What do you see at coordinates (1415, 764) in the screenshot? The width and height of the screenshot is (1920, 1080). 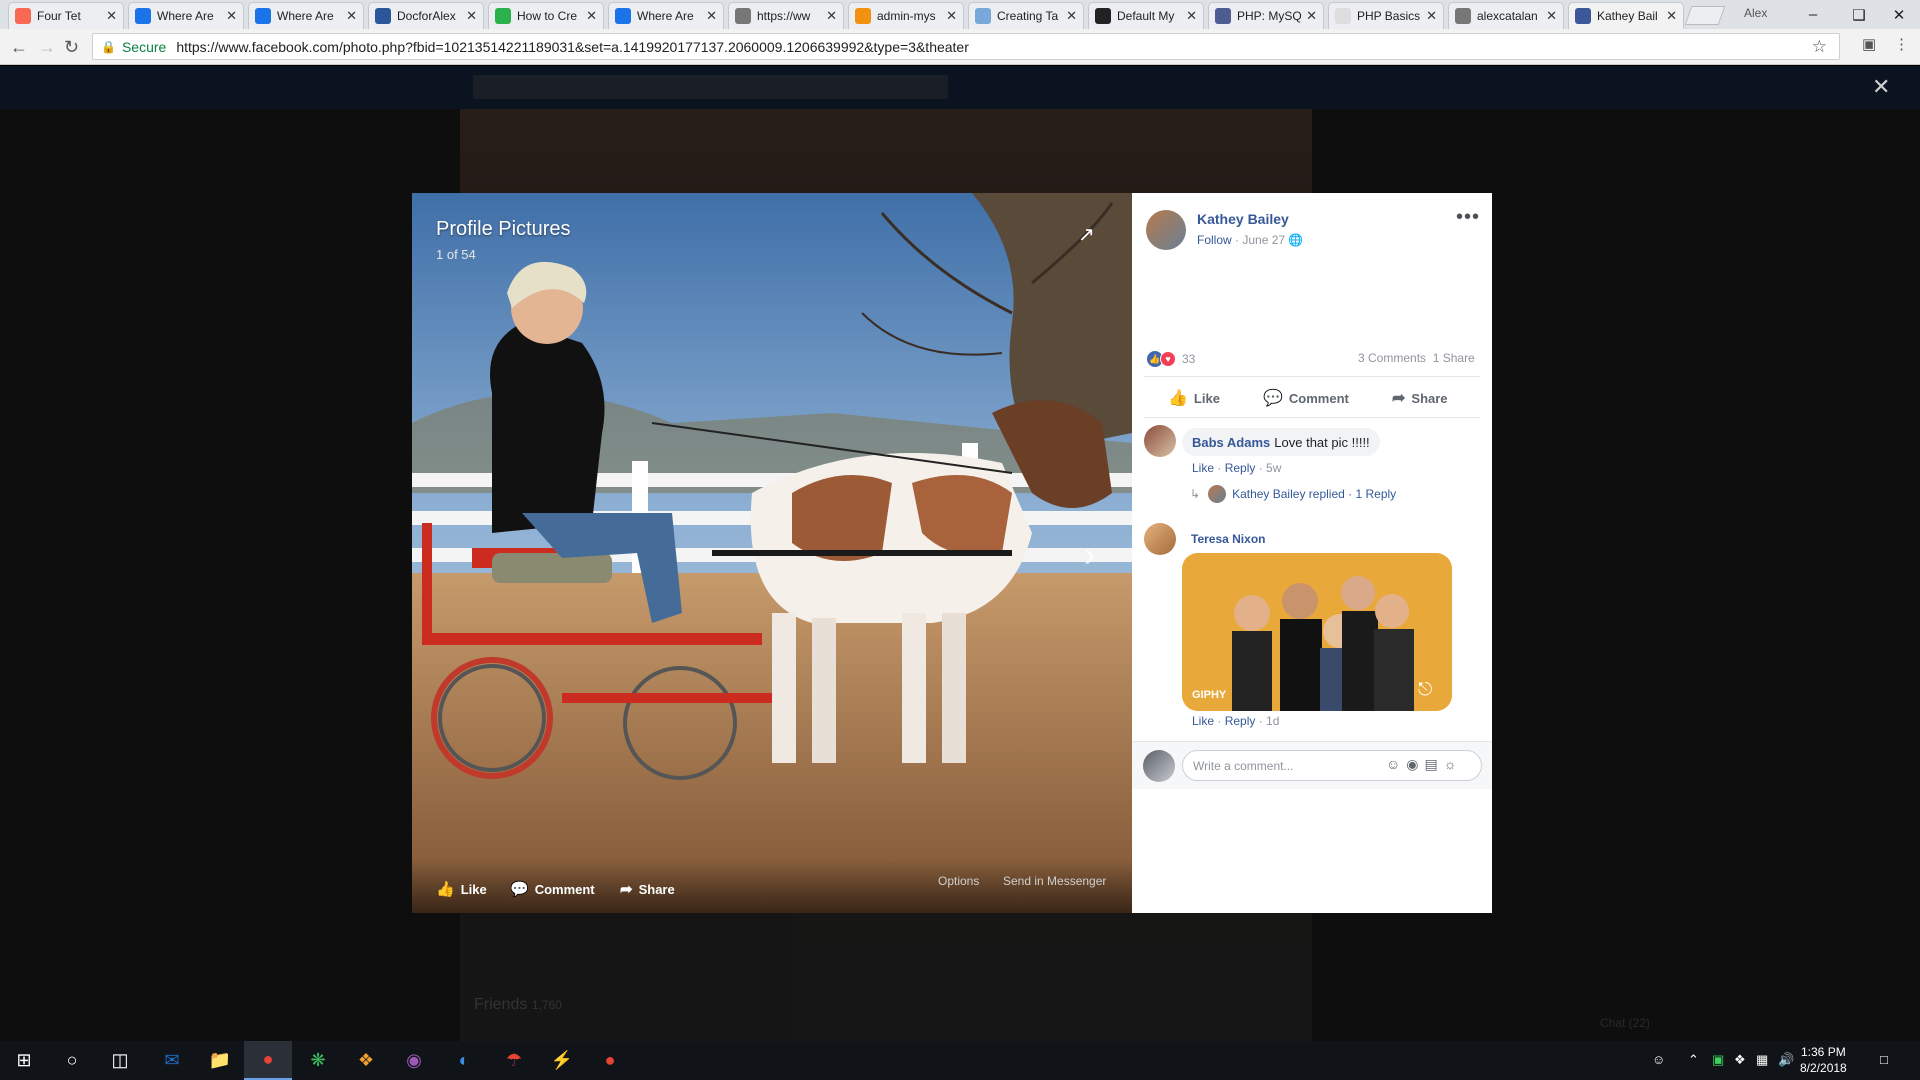 I see `camera-icon: ◉` at bounding box center [1415, 764].